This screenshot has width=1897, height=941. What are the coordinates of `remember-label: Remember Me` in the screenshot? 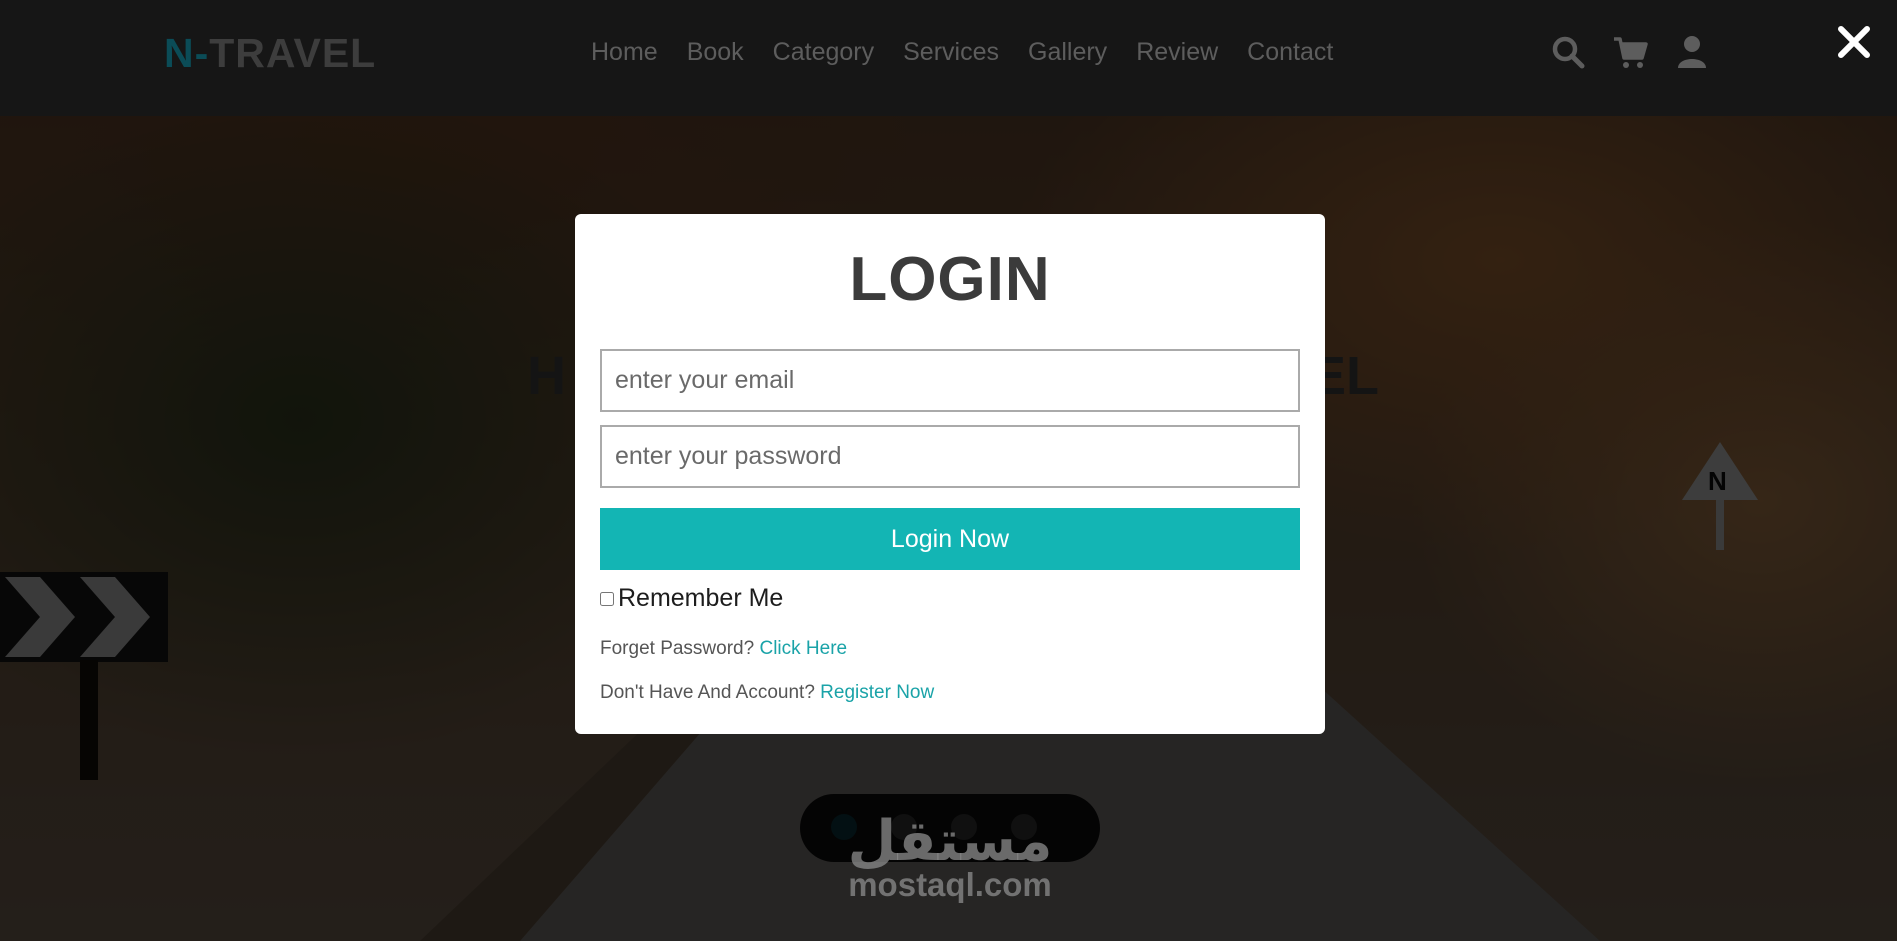 It's located at (701, 598).